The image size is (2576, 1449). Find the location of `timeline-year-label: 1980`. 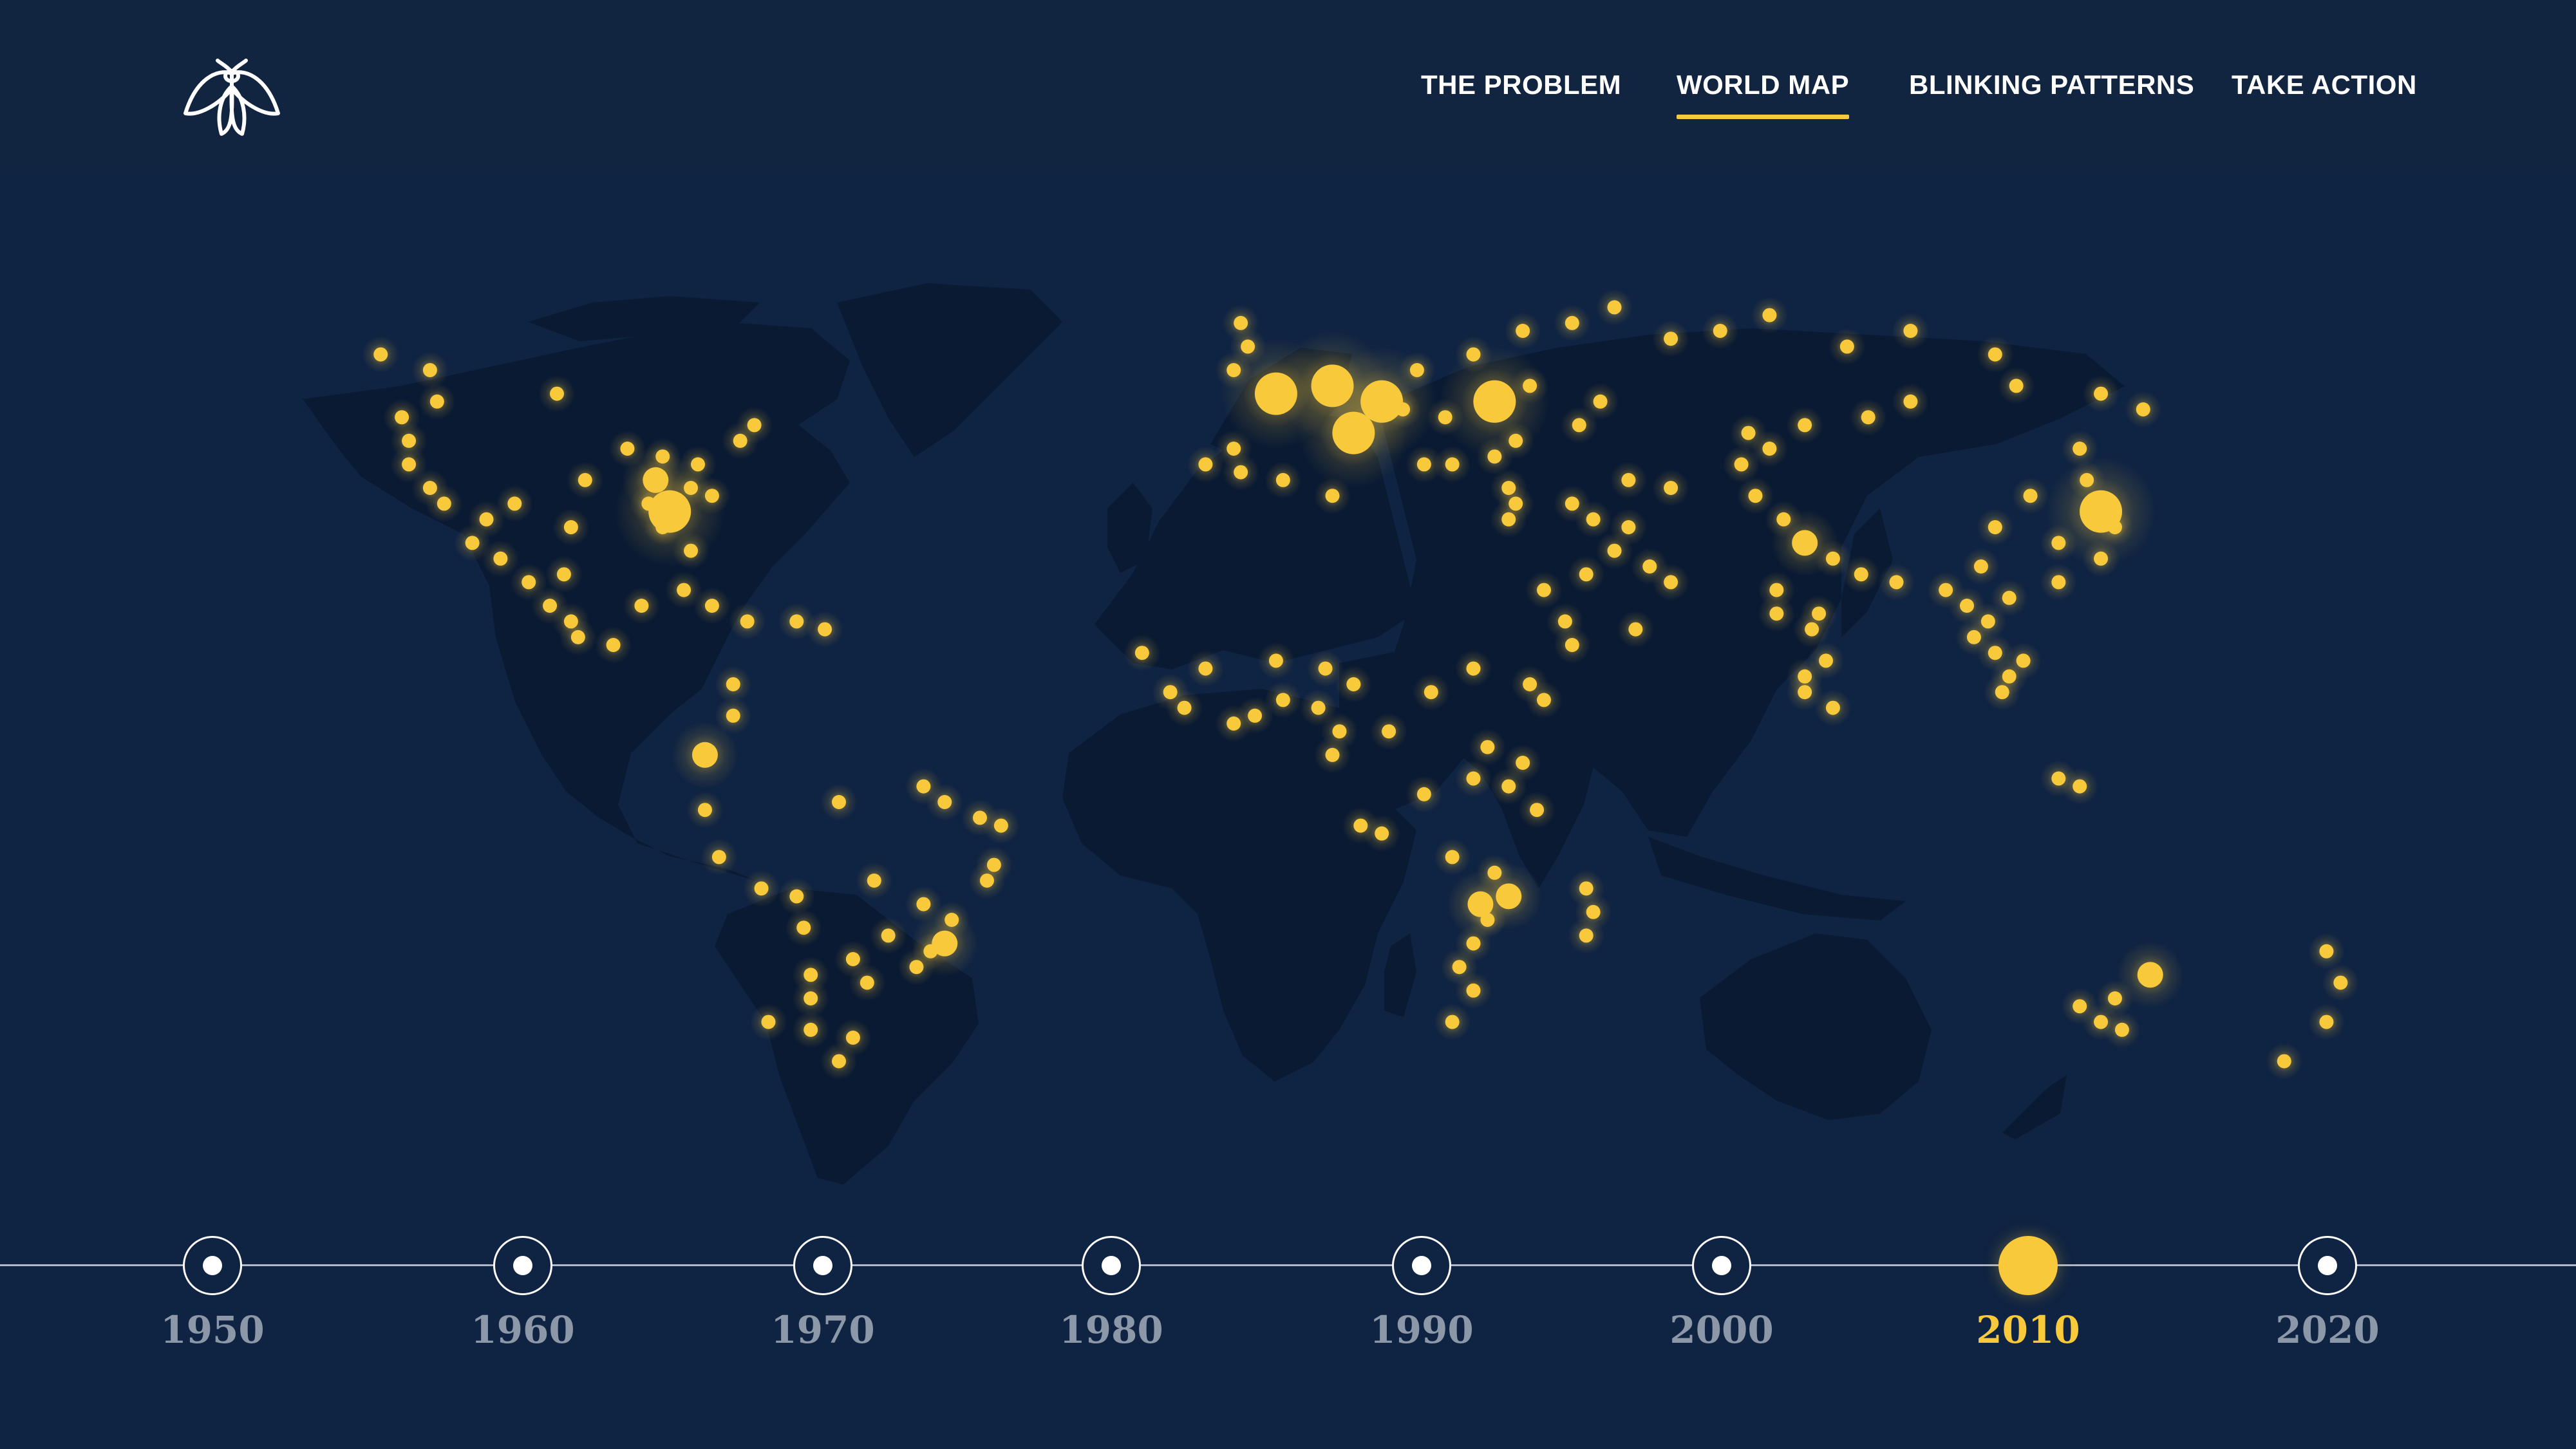

timeline-year-label: 1980 is located at coordinates (1111, 1330).